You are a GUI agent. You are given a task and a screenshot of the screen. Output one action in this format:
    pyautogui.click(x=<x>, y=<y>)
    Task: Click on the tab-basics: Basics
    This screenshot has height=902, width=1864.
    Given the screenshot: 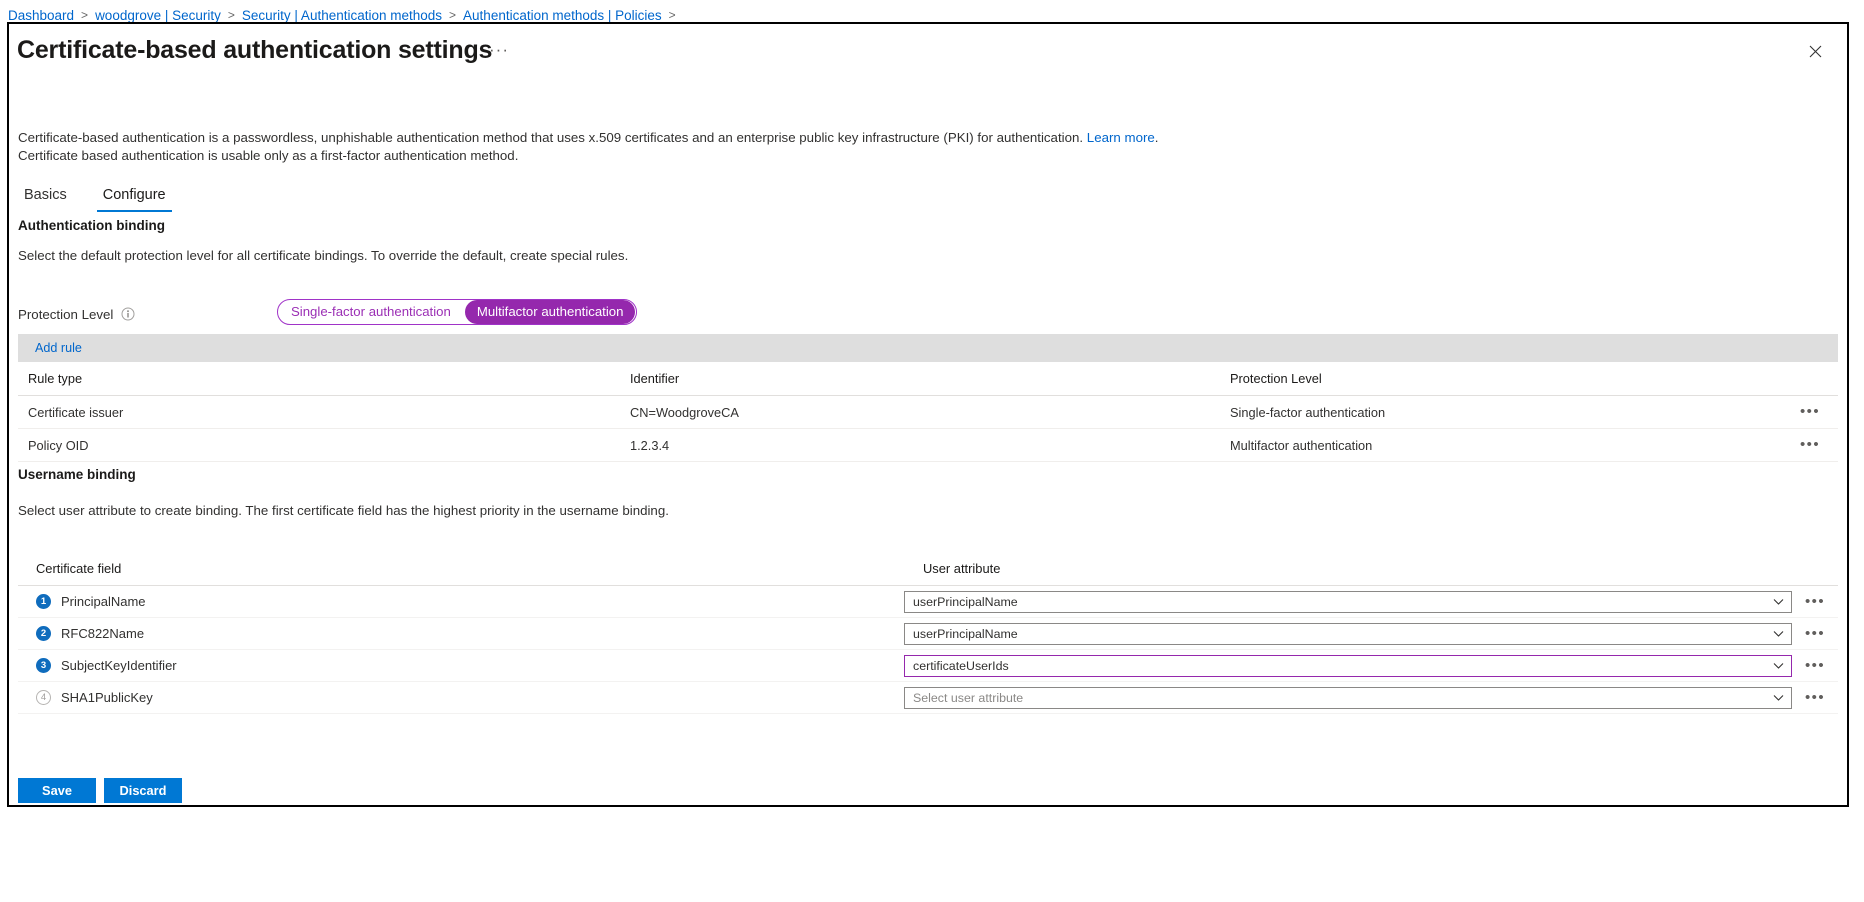 What is the action you would take?
    pyautogui.click(x=45, y=199)
    